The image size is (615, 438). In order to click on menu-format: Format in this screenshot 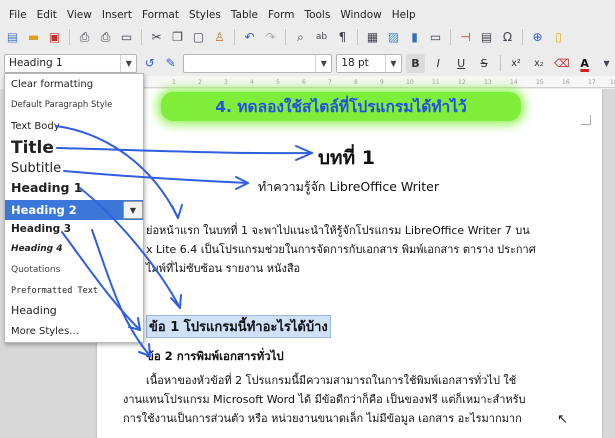, I will do `click(160, 15)`.